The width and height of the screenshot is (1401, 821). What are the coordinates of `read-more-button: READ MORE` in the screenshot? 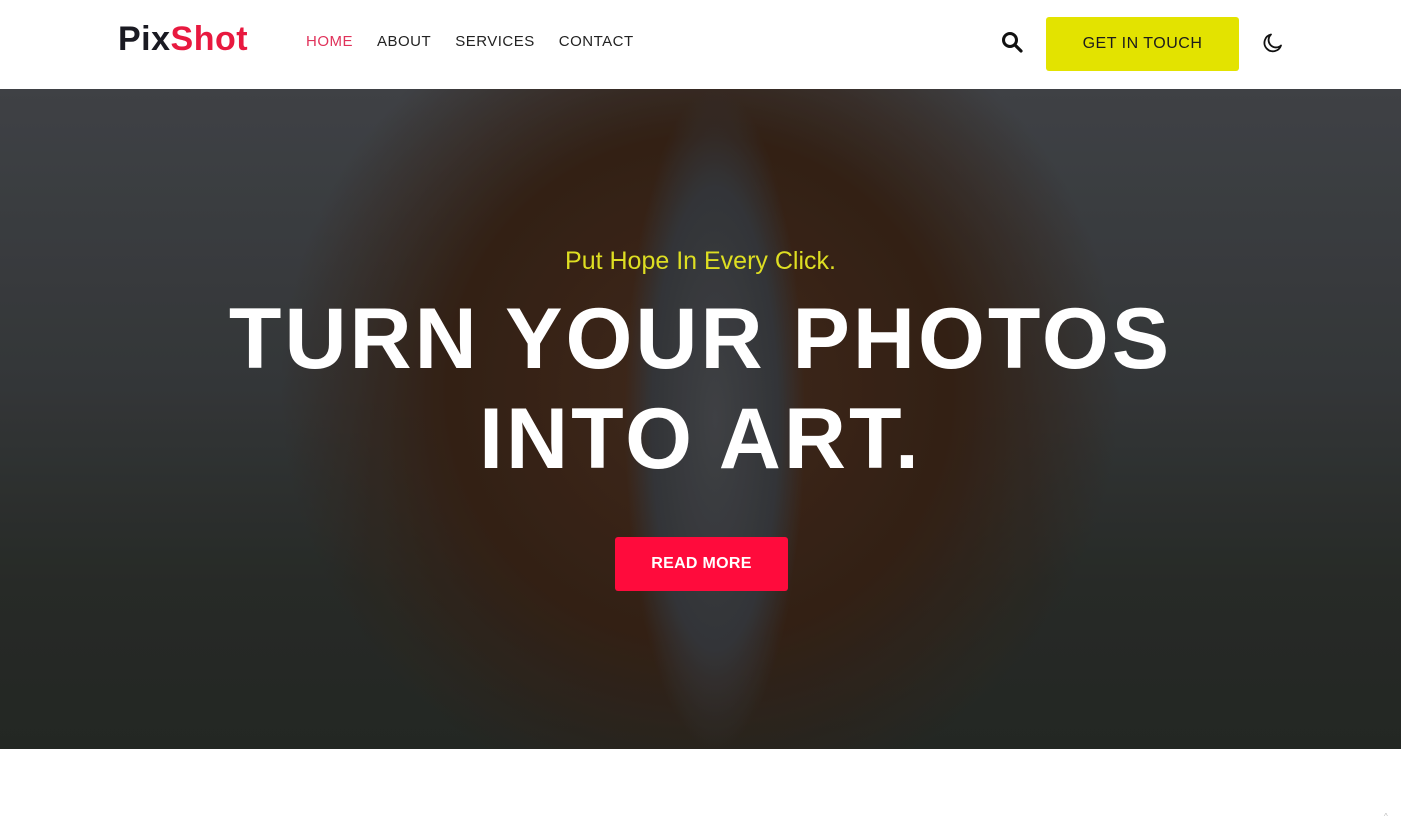 It's located at (701, 564).